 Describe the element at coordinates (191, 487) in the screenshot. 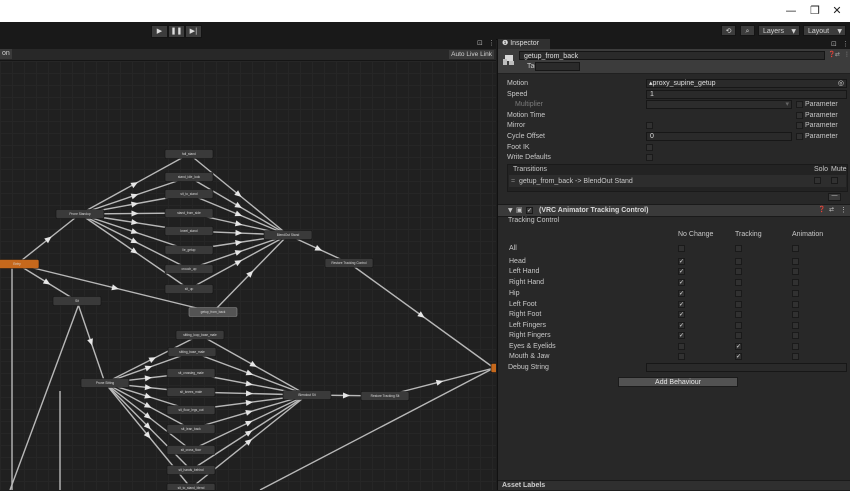

I see `state-node: sit_to_stand_blend` at that location.